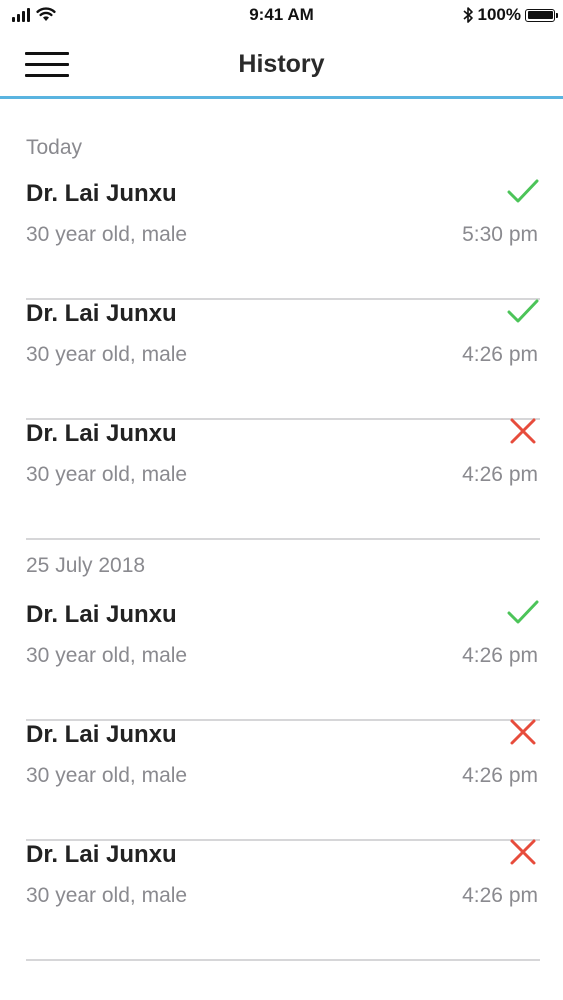  What do you see at coordinates (500, 234) in the screenshot?
I see `item-time: 5:30 pm` at bounding box center [500, 234].